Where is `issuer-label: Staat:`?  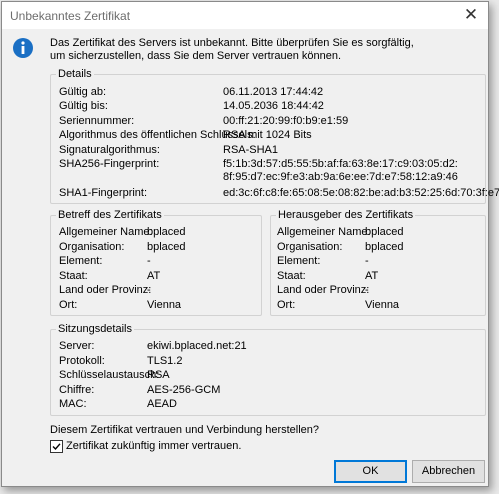
issuer-label: Staat: is located at coordinates (291, 276).